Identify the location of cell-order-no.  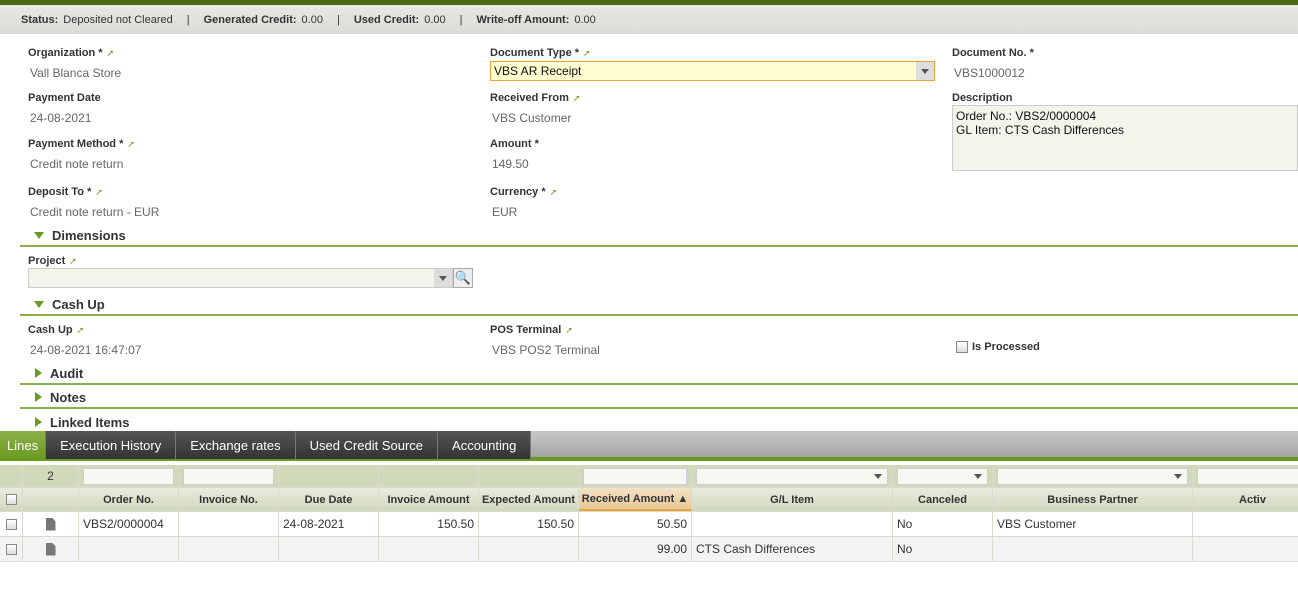
(129, 549).